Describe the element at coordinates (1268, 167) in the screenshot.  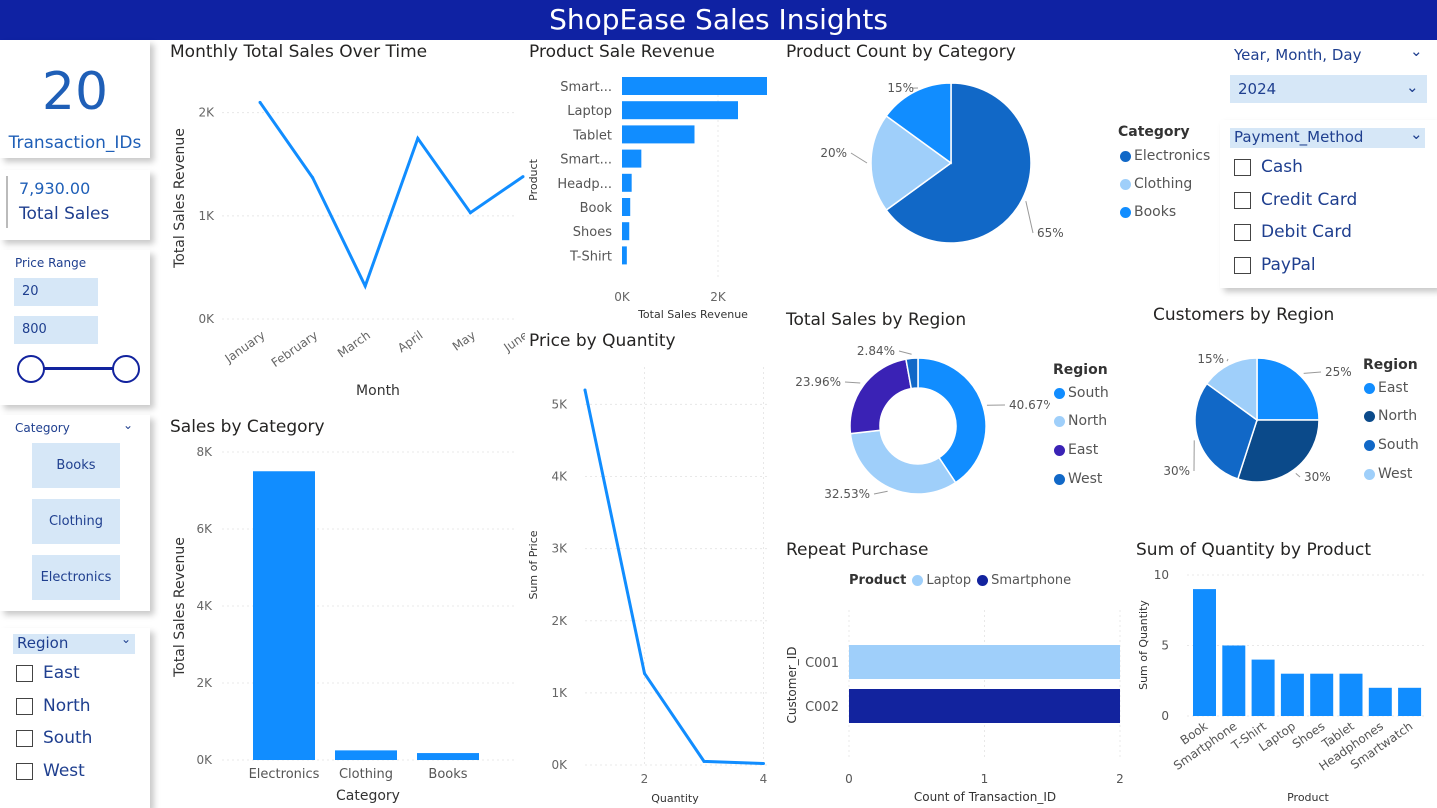
I see `payment-option-cash: Cash` at that location.